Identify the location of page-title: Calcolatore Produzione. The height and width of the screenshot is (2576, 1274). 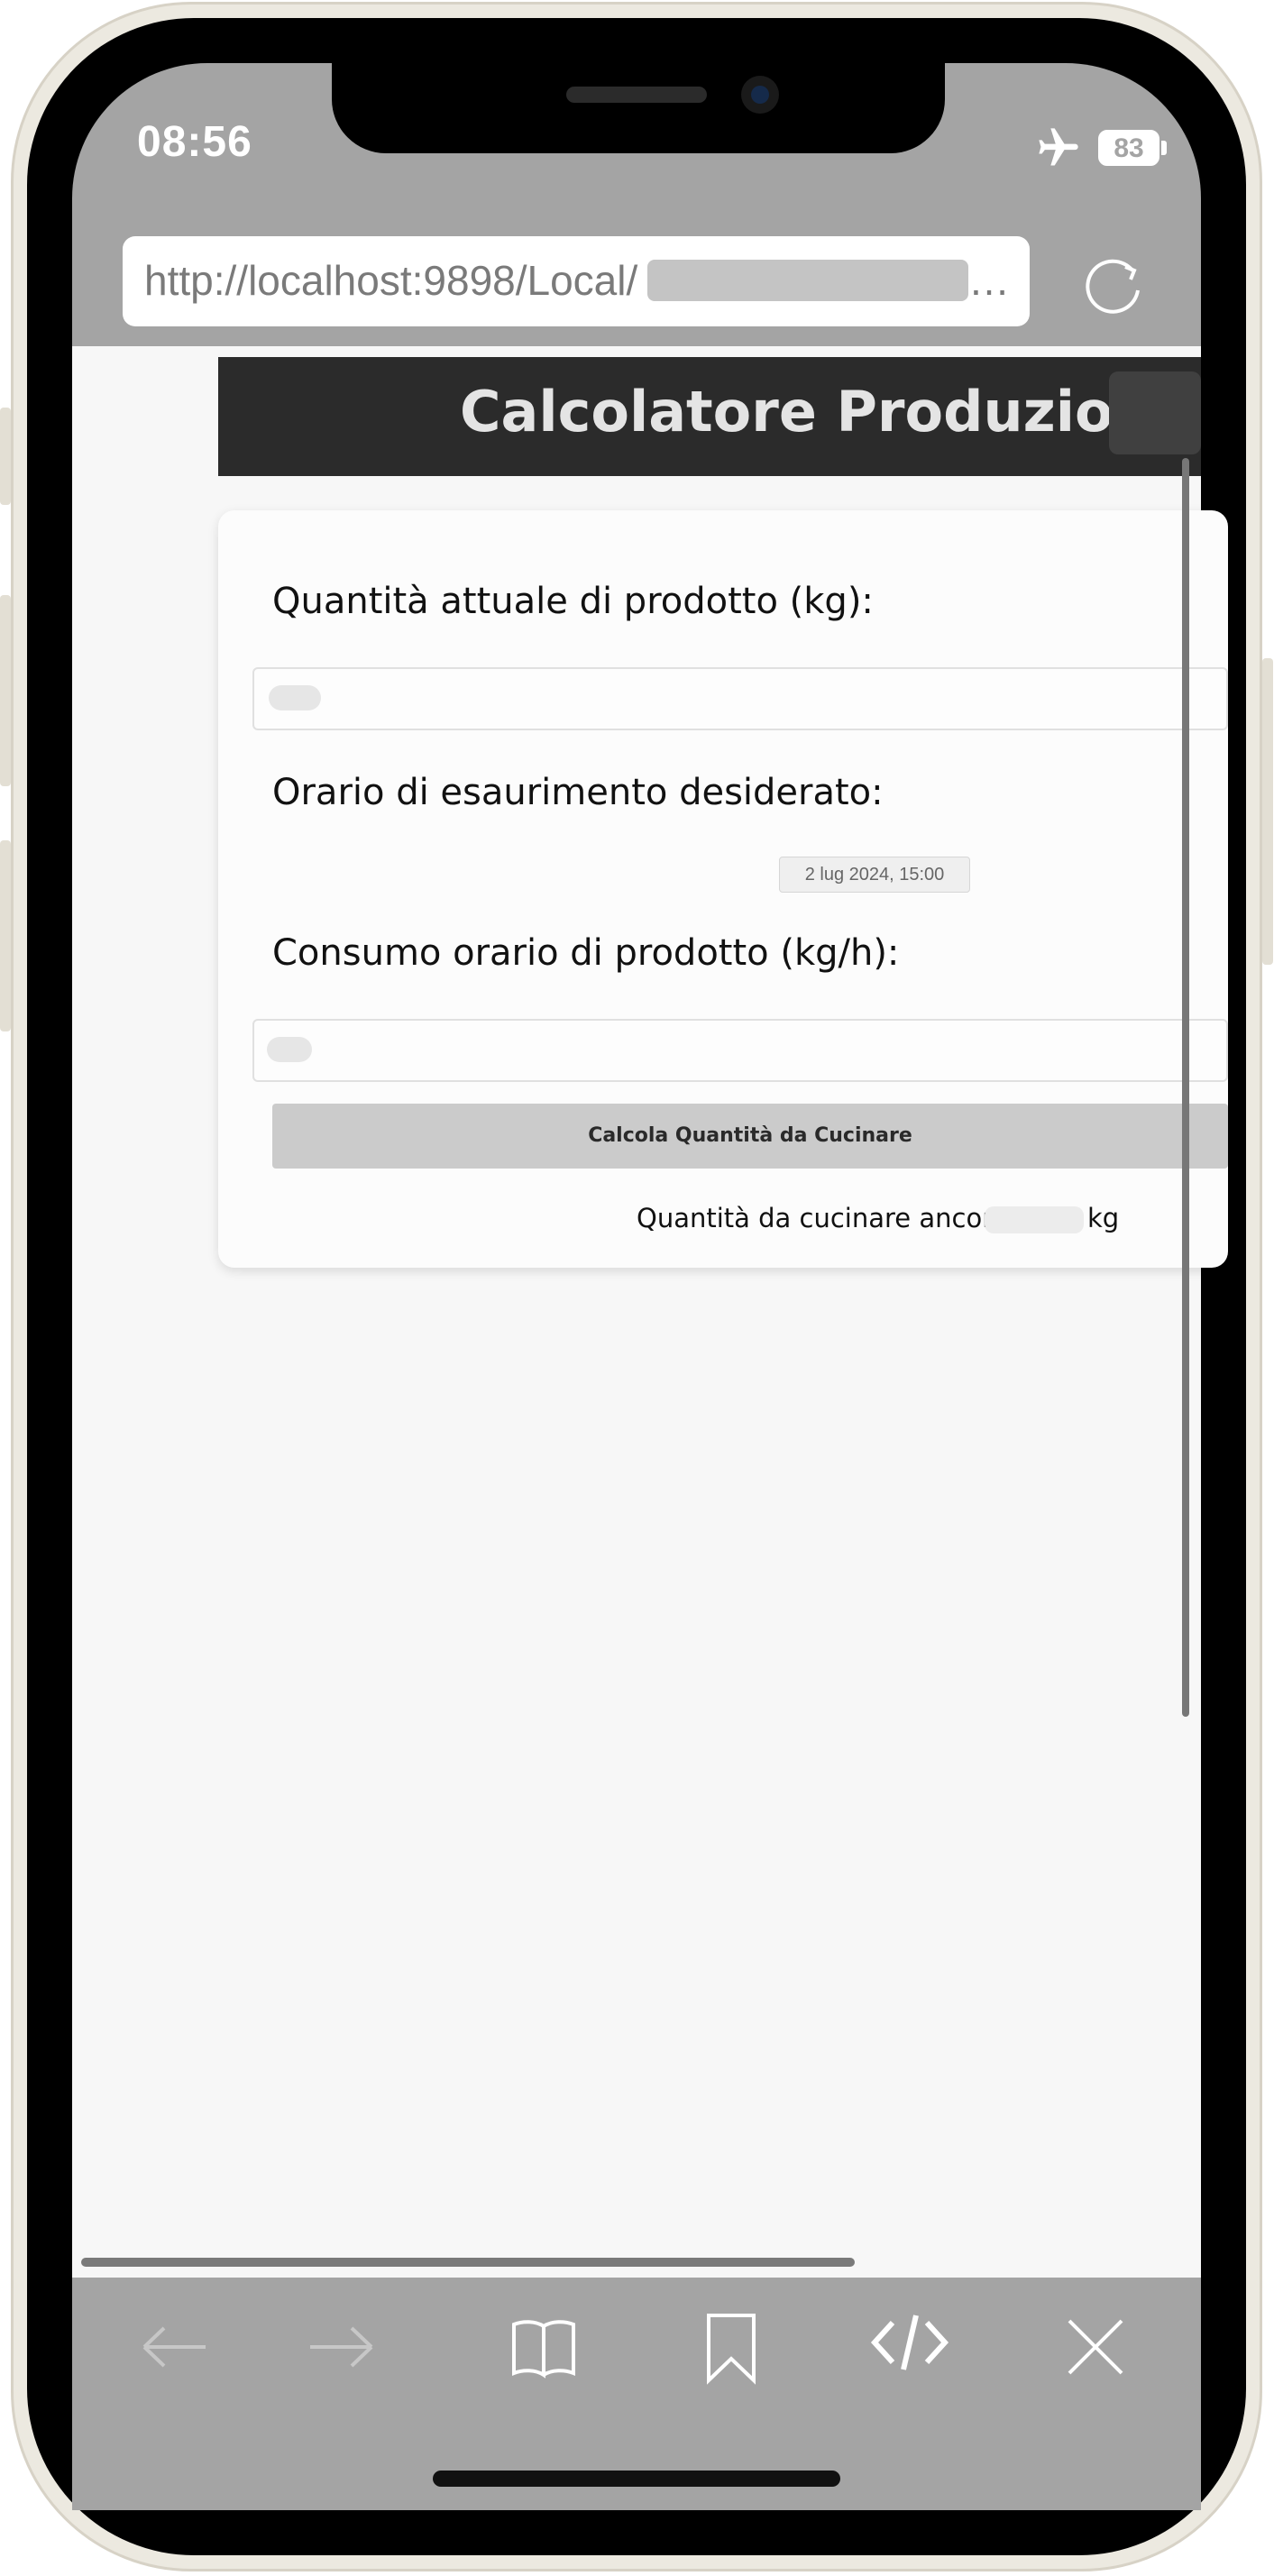
(825, 412).